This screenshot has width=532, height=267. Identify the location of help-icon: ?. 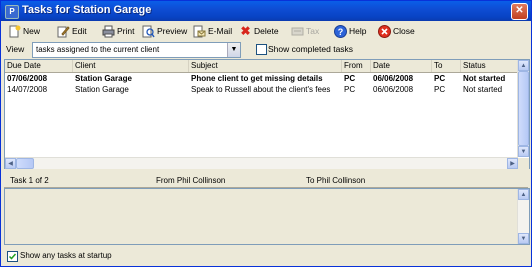
(340, 31).